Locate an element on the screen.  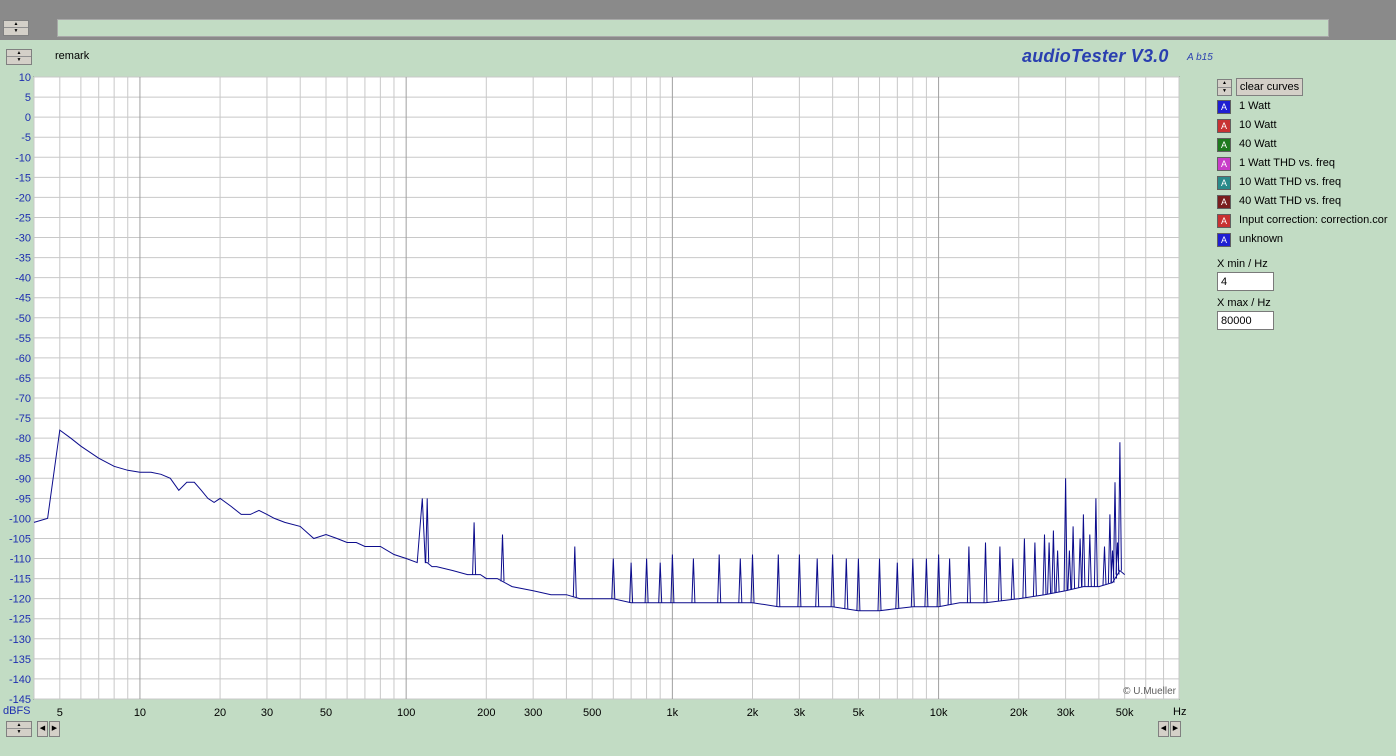
y-tick-label: -135 is located at coordinates (20, 660).